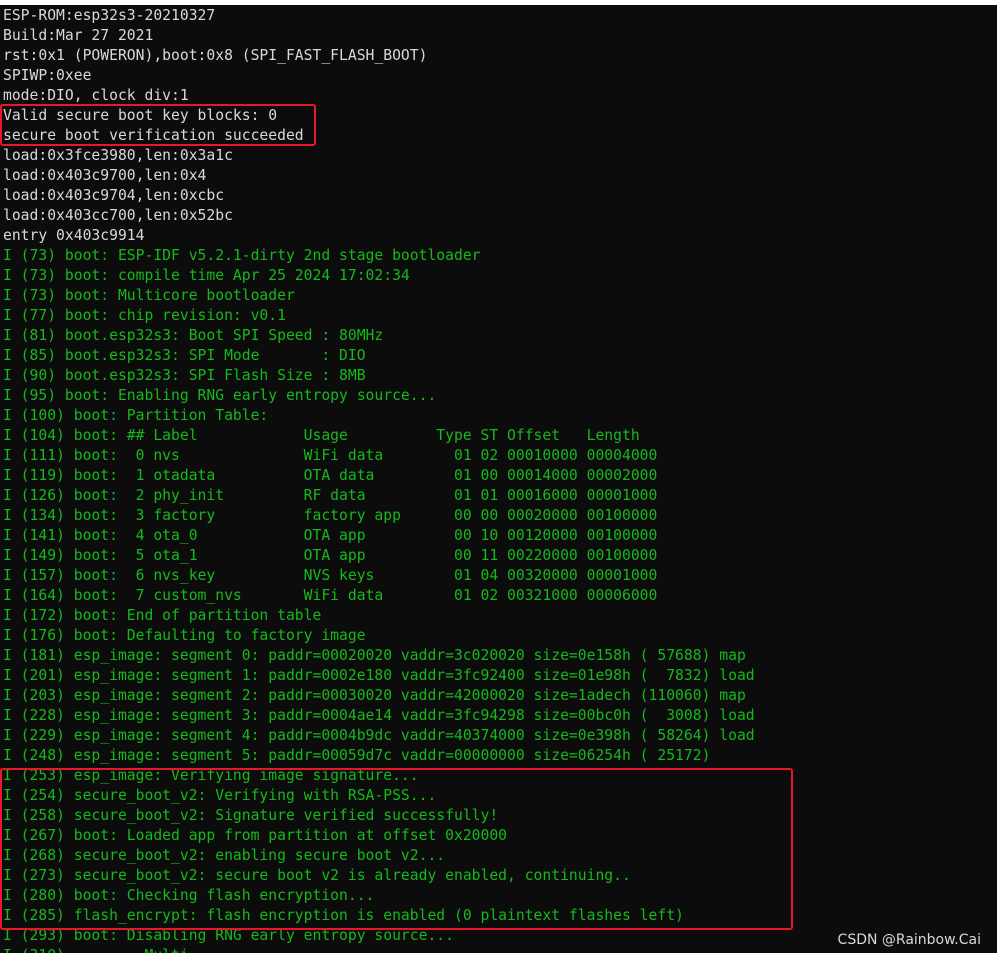 The width and height of the screenshot is (997, 953). I want to click on terminal-line: I (172) boot: End of partition table, so click(162, 615).